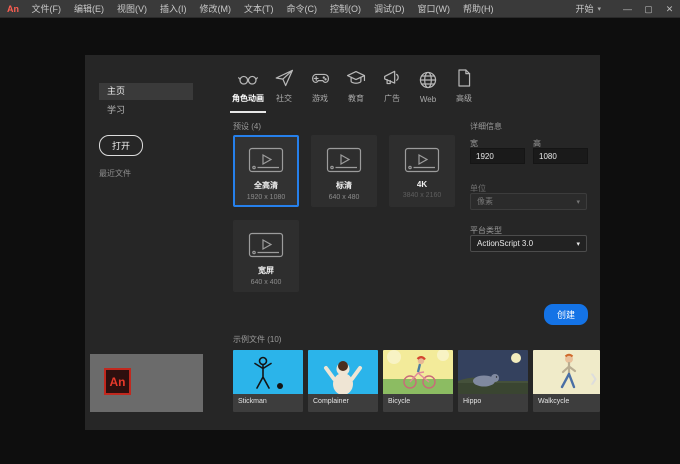 The image size is (680, 464). What do you see at coordinates (266, 270) in the screenshot?
I see `preset-name: 宽屏` at bounding box center [266, 270].